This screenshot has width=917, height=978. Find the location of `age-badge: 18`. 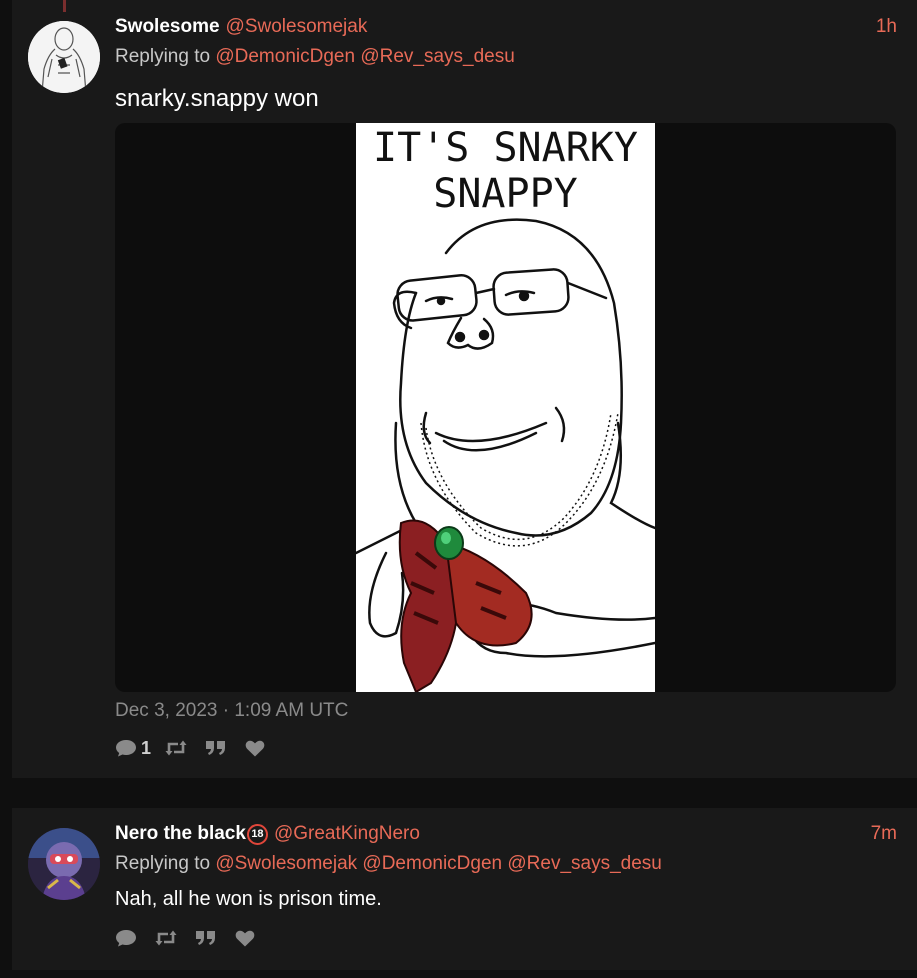

age-badge: 18 is located at coordinates (257, 834).